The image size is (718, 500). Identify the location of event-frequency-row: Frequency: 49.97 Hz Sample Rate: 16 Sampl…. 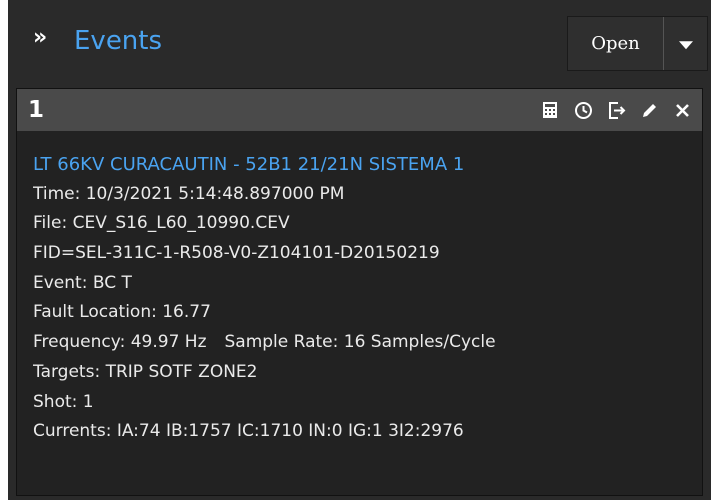
(363, 343).